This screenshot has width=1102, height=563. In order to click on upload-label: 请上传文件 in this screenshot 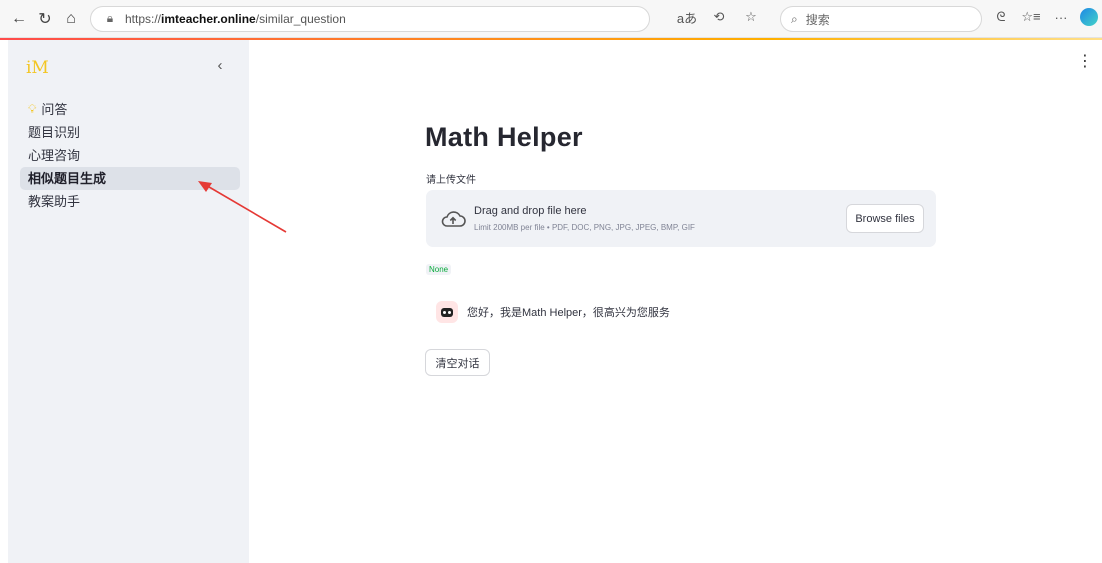, I will do `click(451, 180)`.